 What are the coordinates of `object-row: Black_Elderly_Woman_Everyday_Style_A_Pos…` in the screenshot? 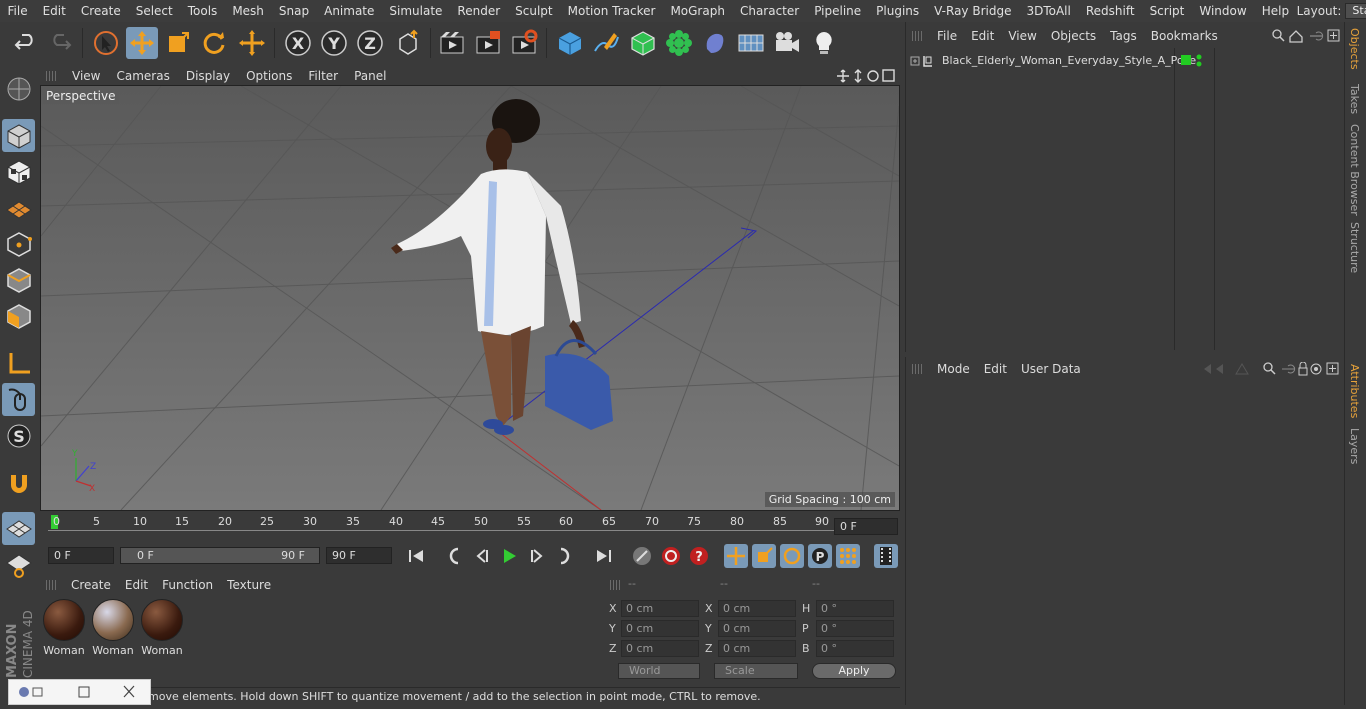 It's located at (1125, 61).